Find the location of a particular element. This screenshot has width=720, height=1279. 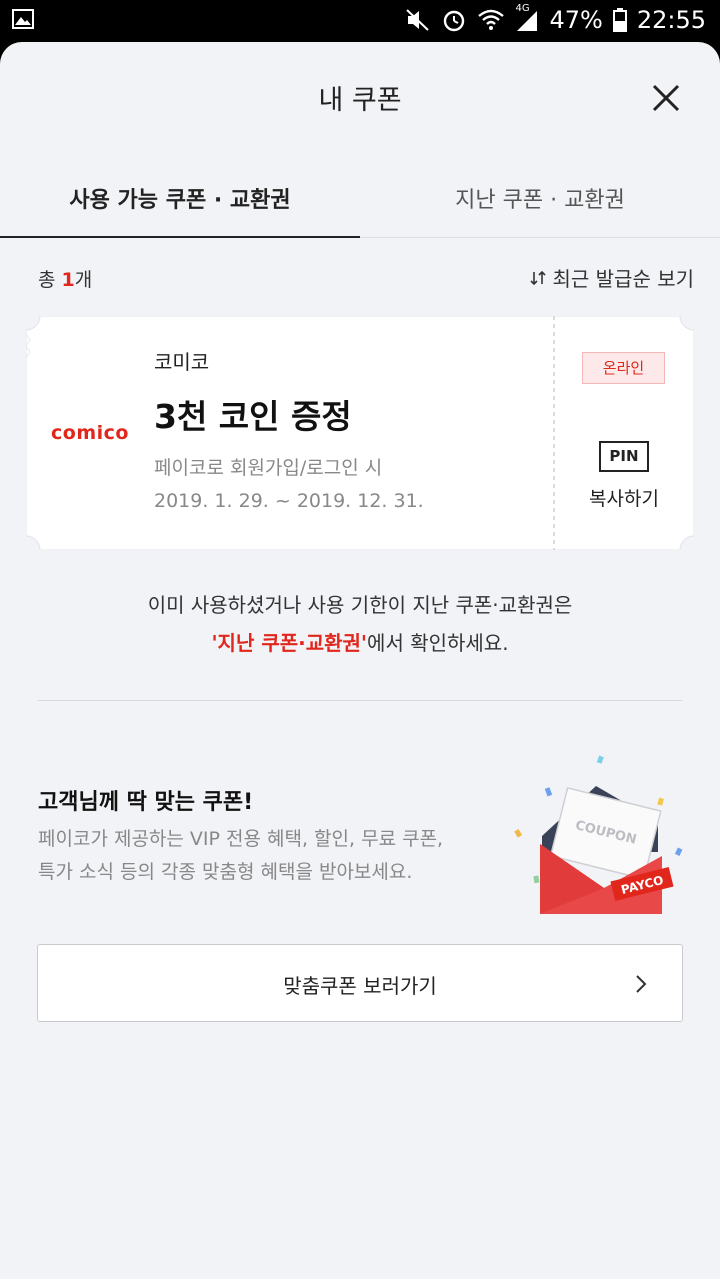

coupon-count: 총 1개 is located at coordinates (65, 278).